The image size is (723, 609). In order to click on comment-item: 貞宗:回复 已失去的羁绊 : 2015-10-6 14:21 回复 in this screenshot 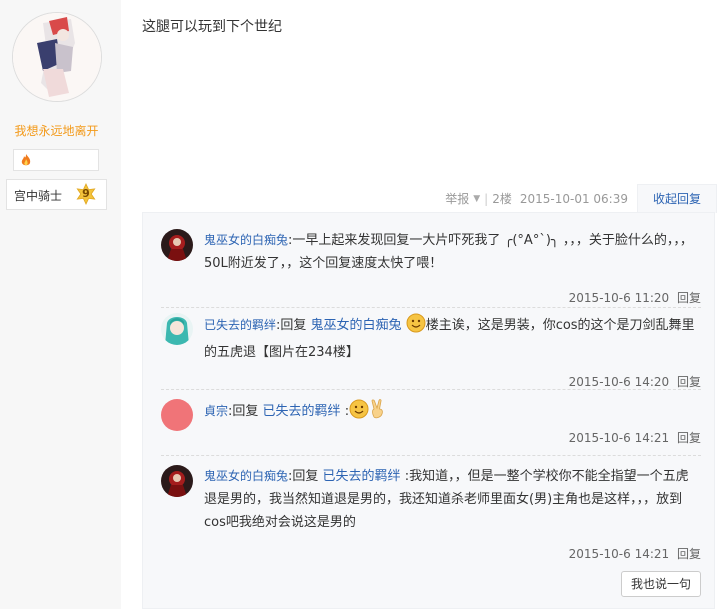, I will do `click(431, 424)`.